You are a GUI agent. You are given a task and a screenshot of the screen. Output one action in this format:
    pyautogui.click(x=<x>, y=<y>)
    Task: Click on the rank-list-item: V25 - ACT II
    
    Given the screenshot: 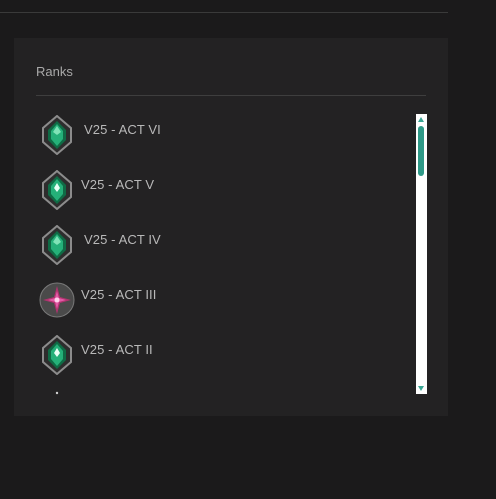 What is the action you would take?
    pyautogui.click(x=221, y=357)
    